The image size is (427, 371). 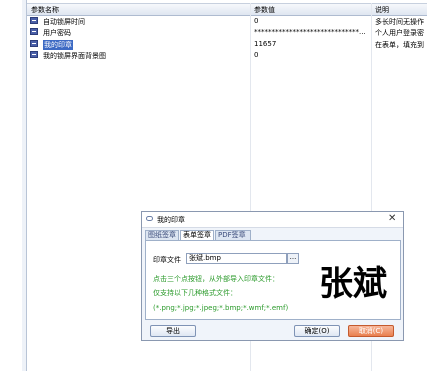 What do you see at coordinates (57, 33) in the screenshot?
I see `row-name: 用户密码` at bounding box center [57, 33].